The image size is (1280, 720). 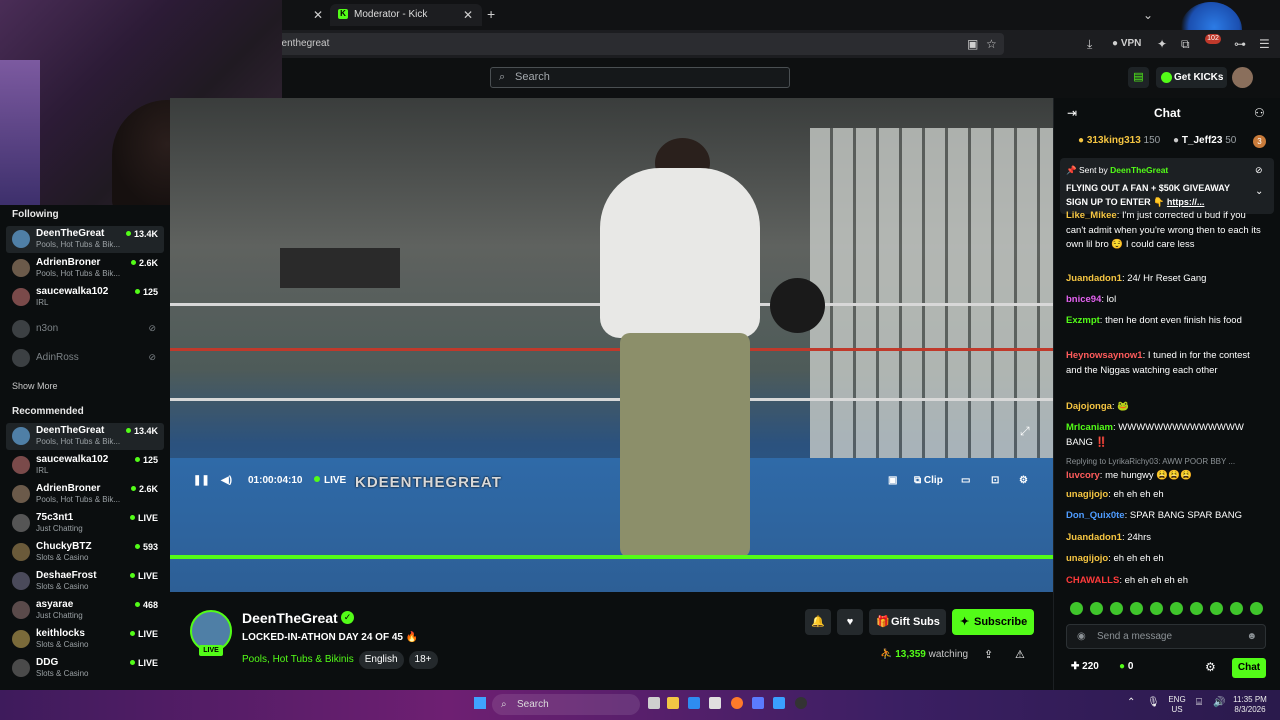 I want to click on miniplayer-icon: ▭, so click(x=965, y=481).